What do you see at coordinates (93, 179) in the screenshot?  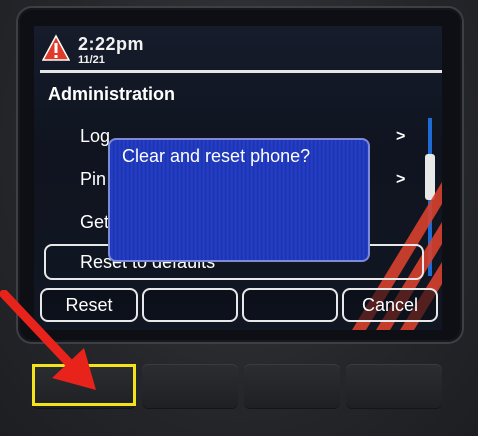 I see `menu-item-pin: Pin` at bounding box center [93, 179].